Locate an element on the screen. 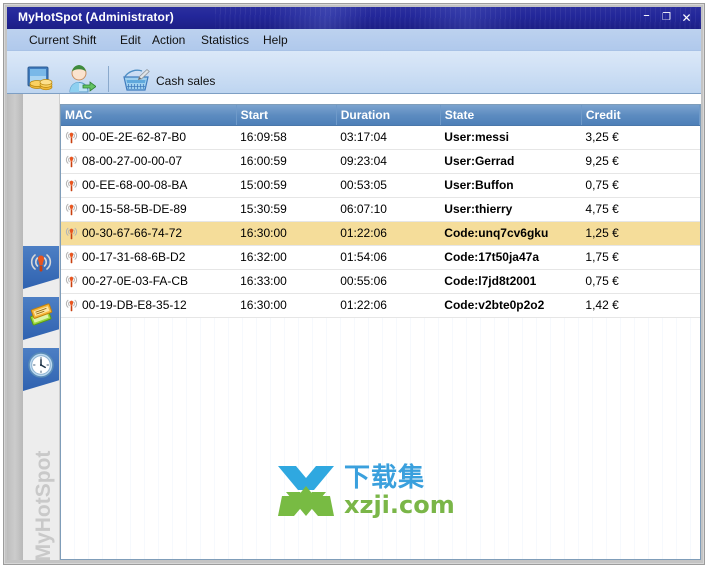 The width and height of the screenshot is (711, 571). table-header-row: MAC Start Duration State Credit is located at coordinates (380, 115).